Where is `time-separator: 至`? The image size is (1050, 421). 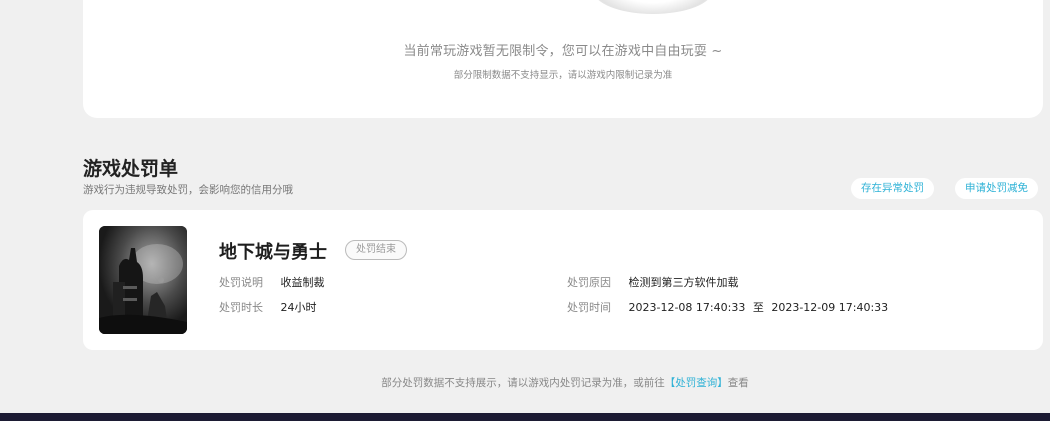 time-separator: 至 is located at coordinates (758, 307).